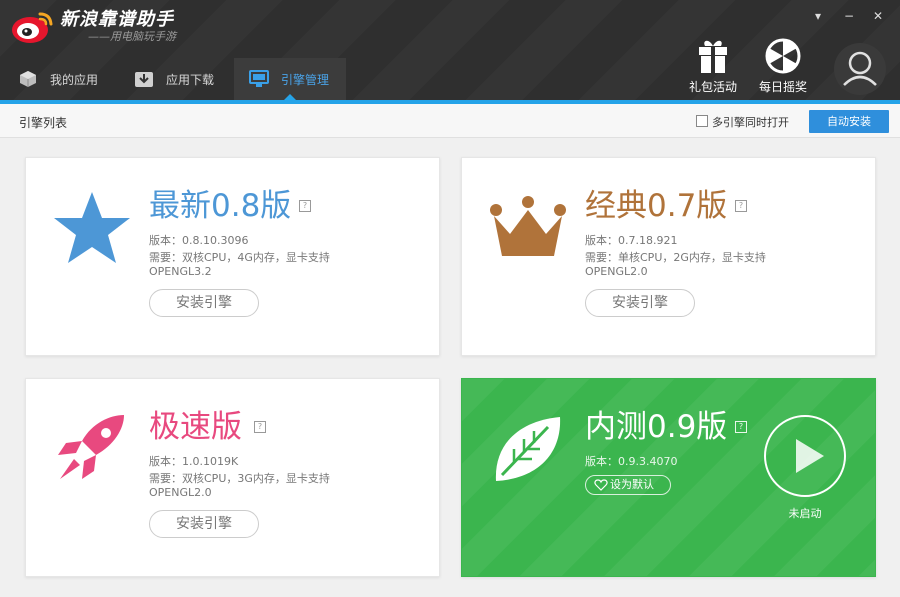 The width and height of the screenshot is (900, 597). Describe the element at coordinates (656, 206) in the screenshot. I see `engine-title: 经典0.7版` at that location.